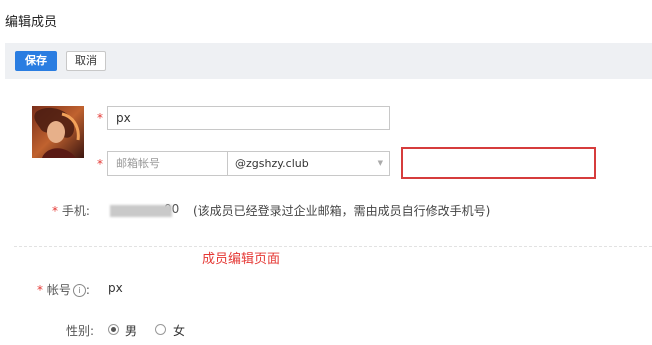 This screenshot has height=345, width=652. Describe the element at coordinates (31, 22) in the screenshot. I see `page-title: 编辑成员` at that location.